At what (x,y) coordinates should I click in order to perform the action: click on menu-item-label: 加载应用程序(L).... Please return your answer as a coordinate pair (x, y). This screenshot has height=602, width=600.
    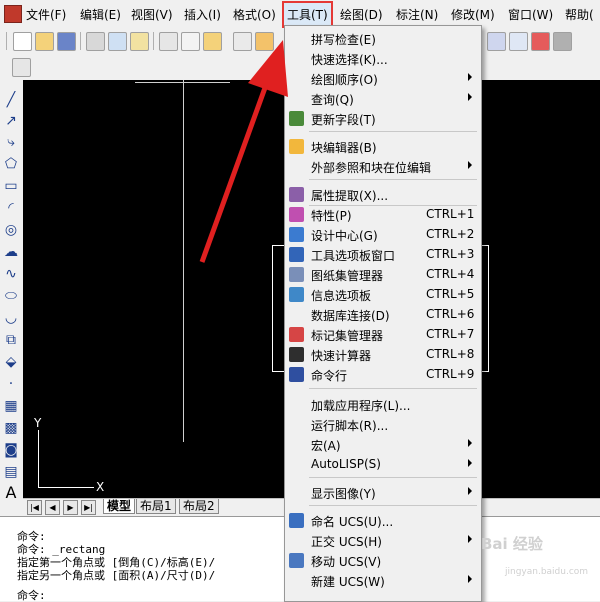
    Looking at the image, I should click on (361, 406).